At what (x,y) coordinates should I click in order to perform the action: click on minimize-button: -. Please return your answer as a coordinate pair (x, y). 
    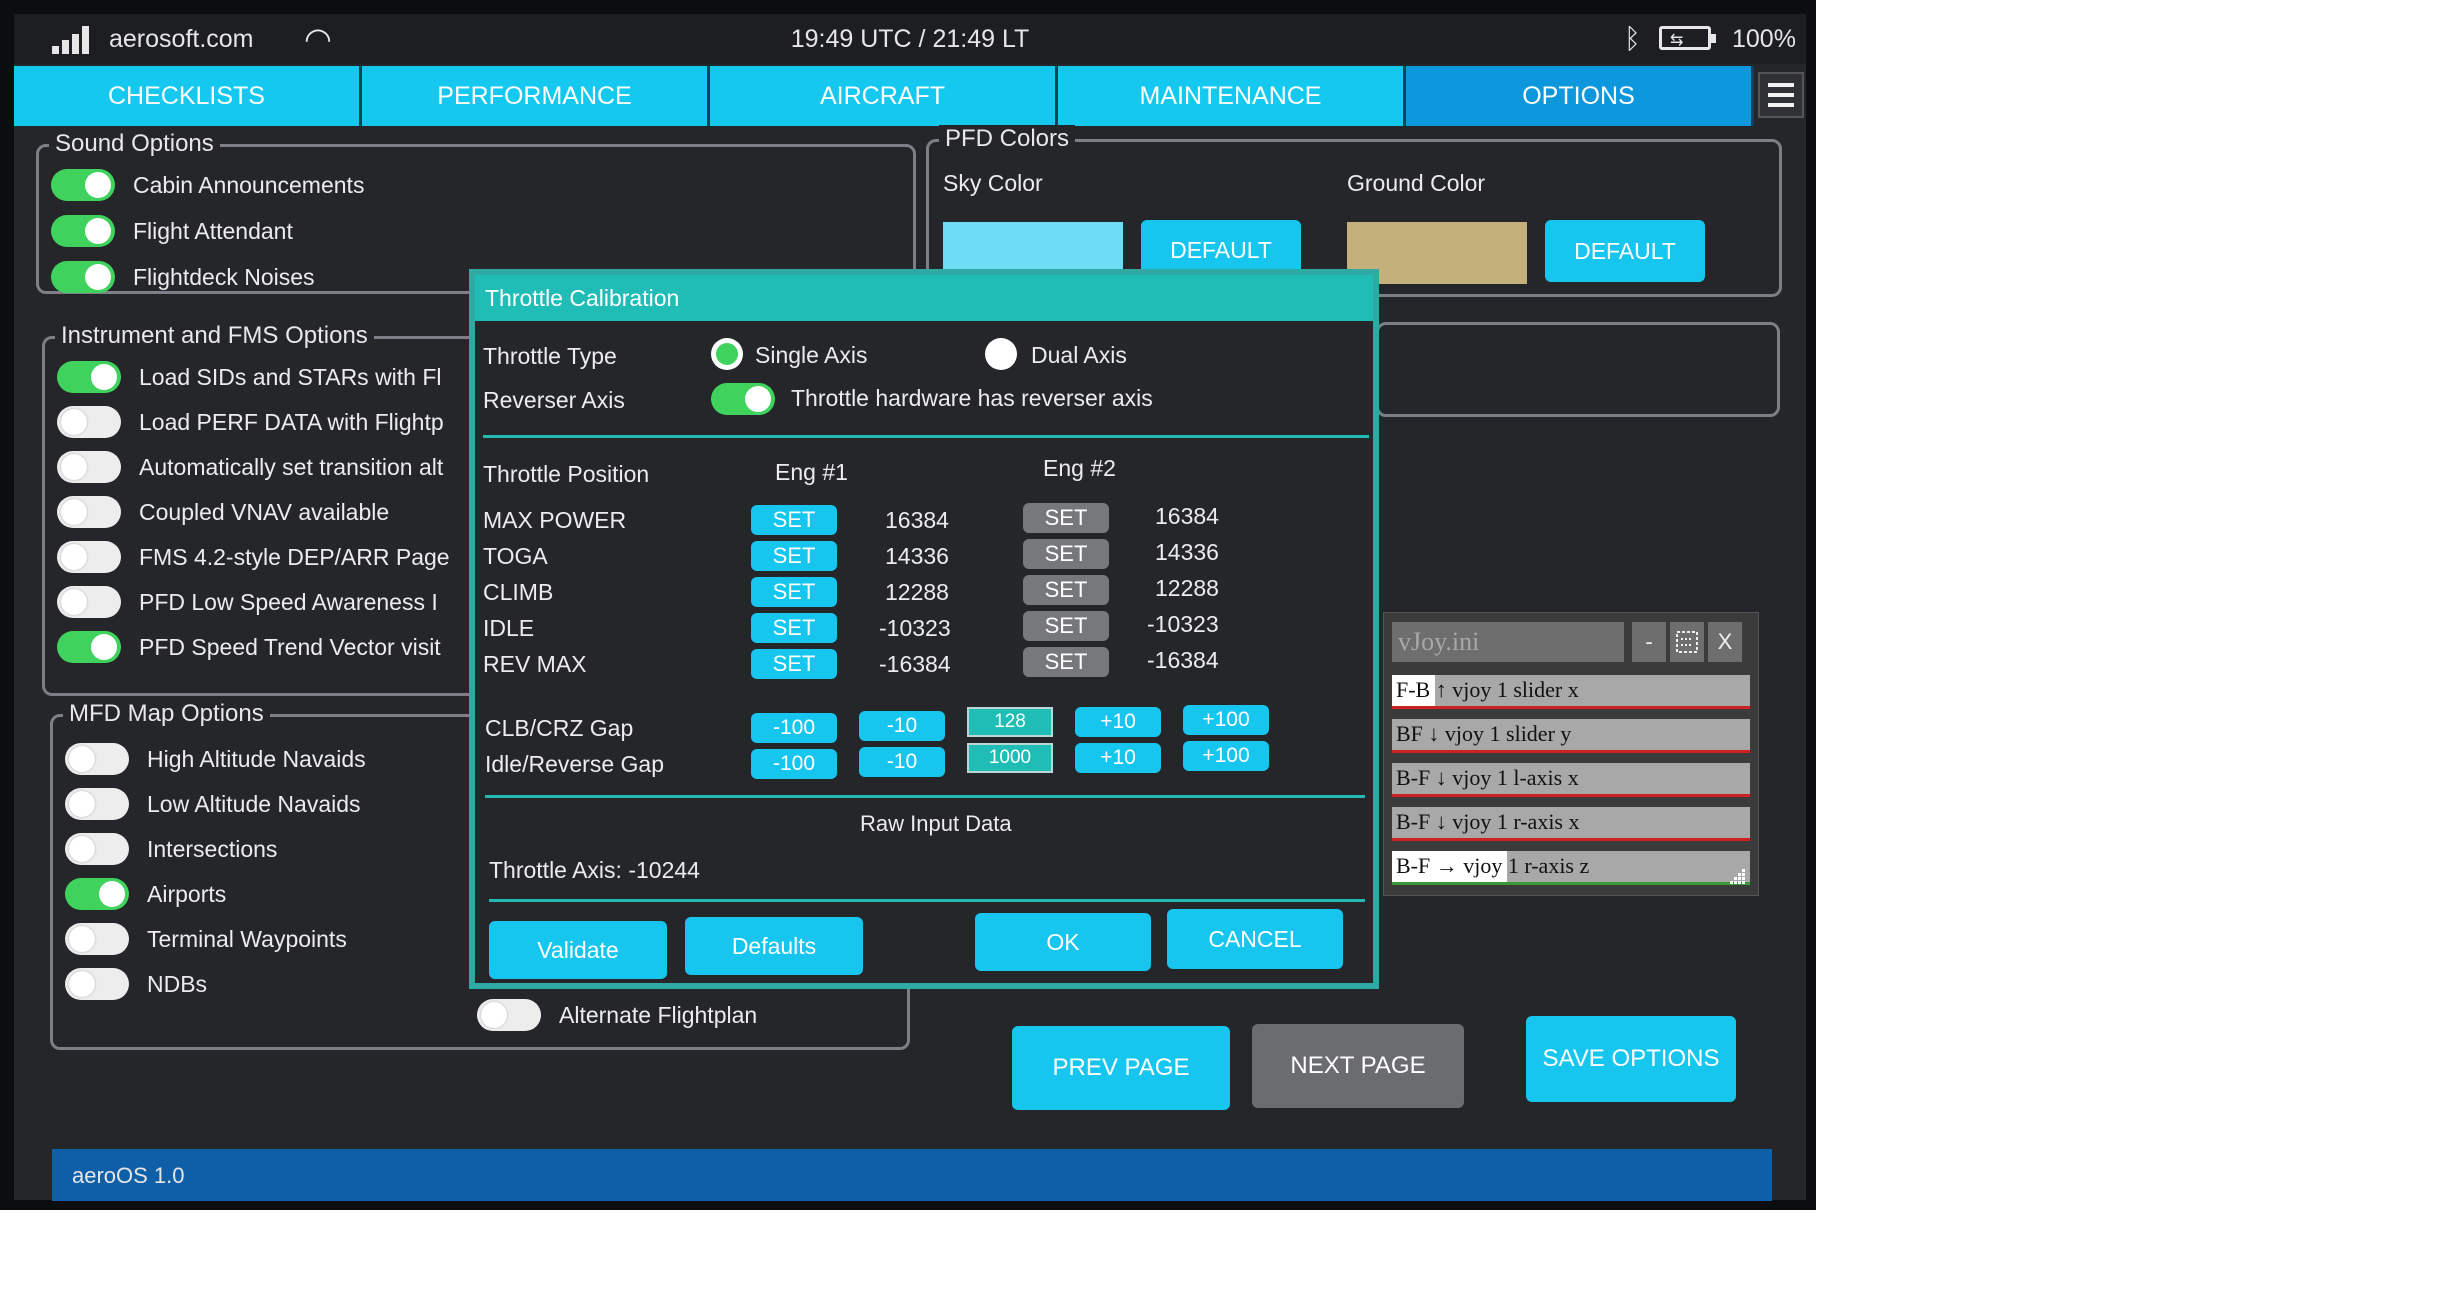
    Looking at the image, I should click on (1649, 642).